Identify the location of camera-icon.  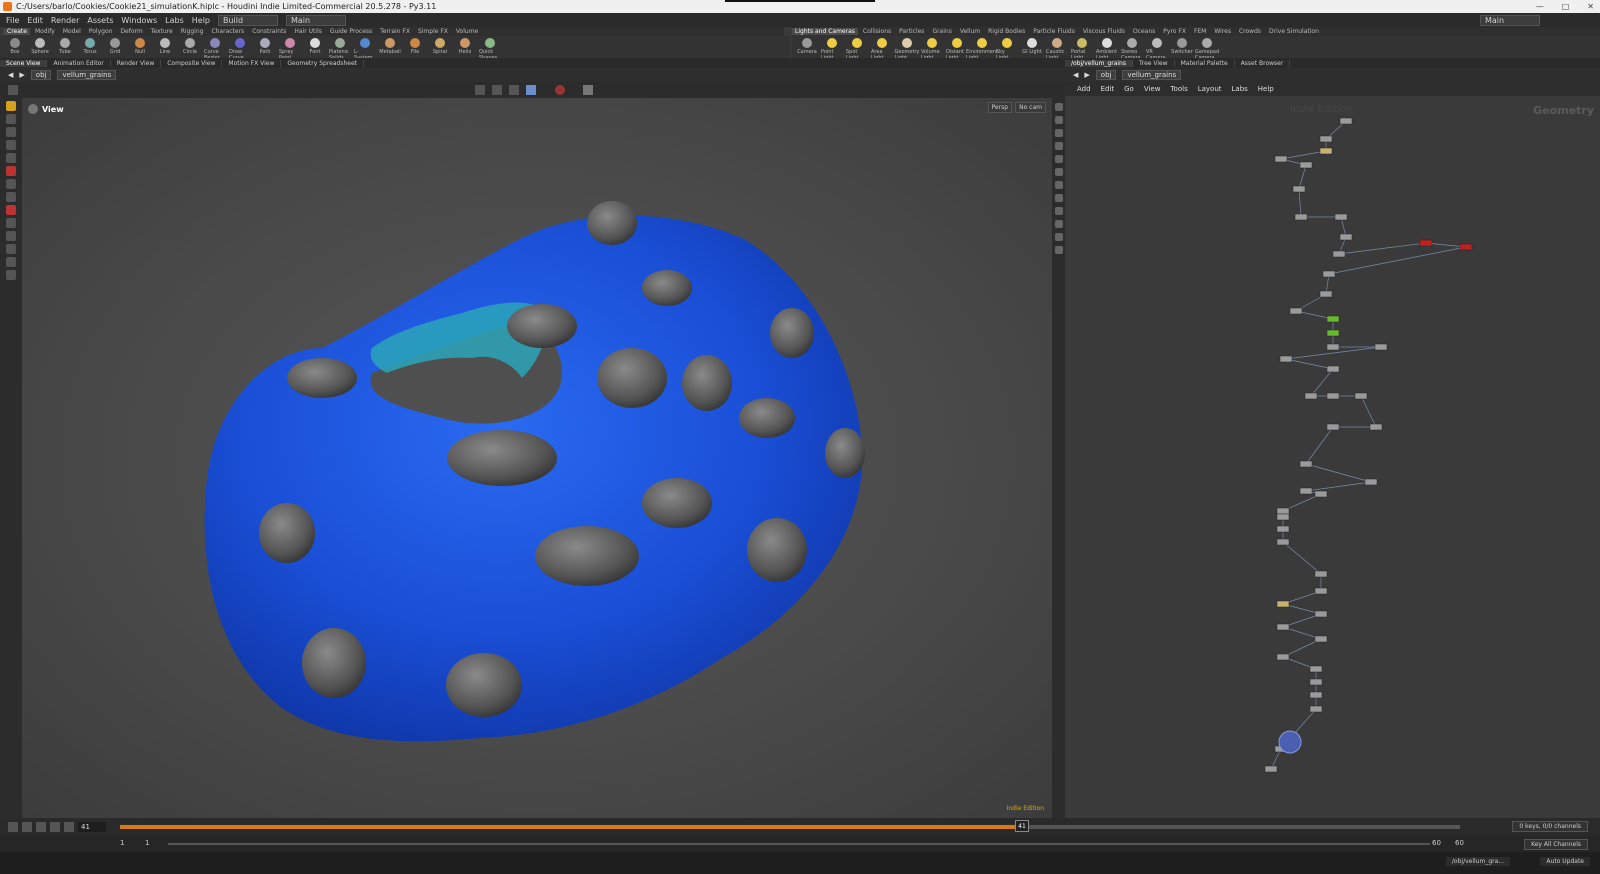
(588, 90).